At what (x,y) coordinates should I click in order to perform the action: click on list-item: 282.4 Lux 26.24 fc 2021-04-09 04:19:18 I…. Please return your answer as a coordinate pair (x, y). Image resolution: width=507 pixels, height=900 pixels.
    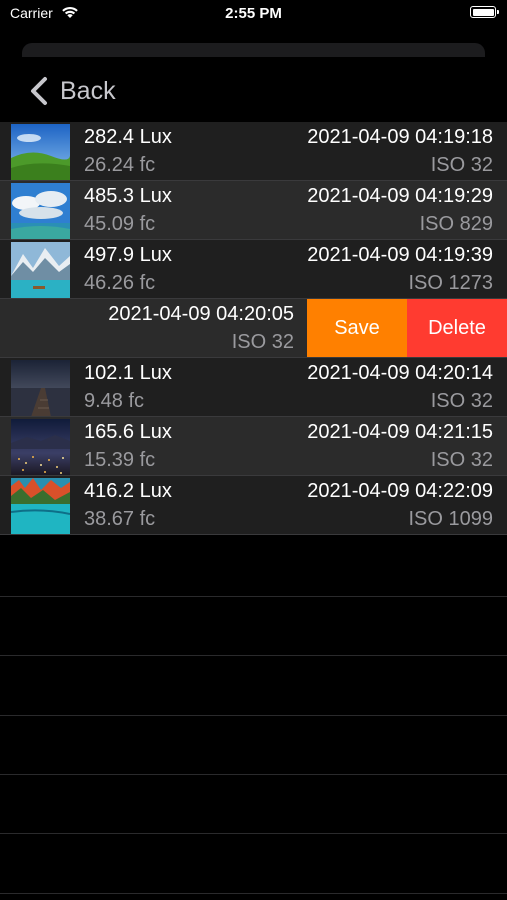
    Looking at the image, I should click on (253, 151).